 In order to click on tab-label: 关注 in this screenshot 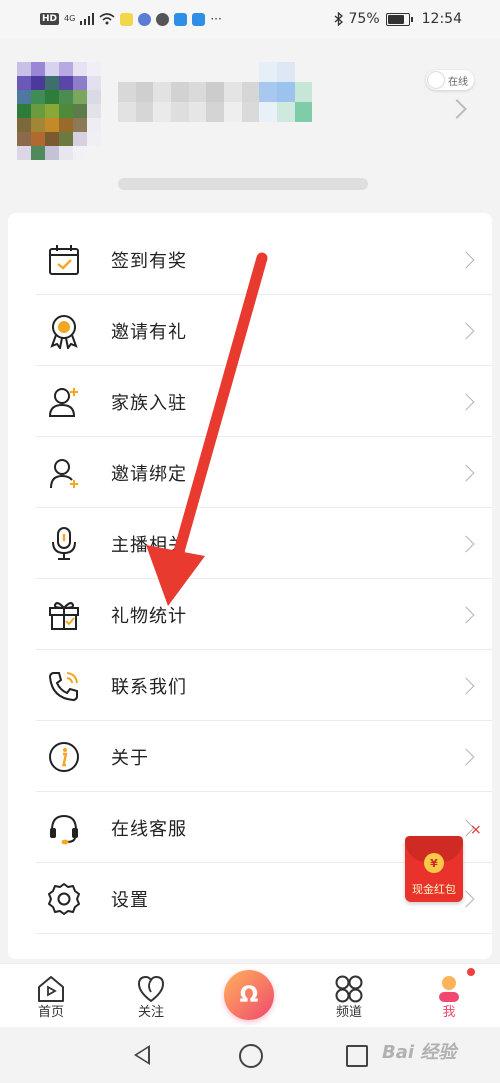, I will do `click(150, 1012)`.